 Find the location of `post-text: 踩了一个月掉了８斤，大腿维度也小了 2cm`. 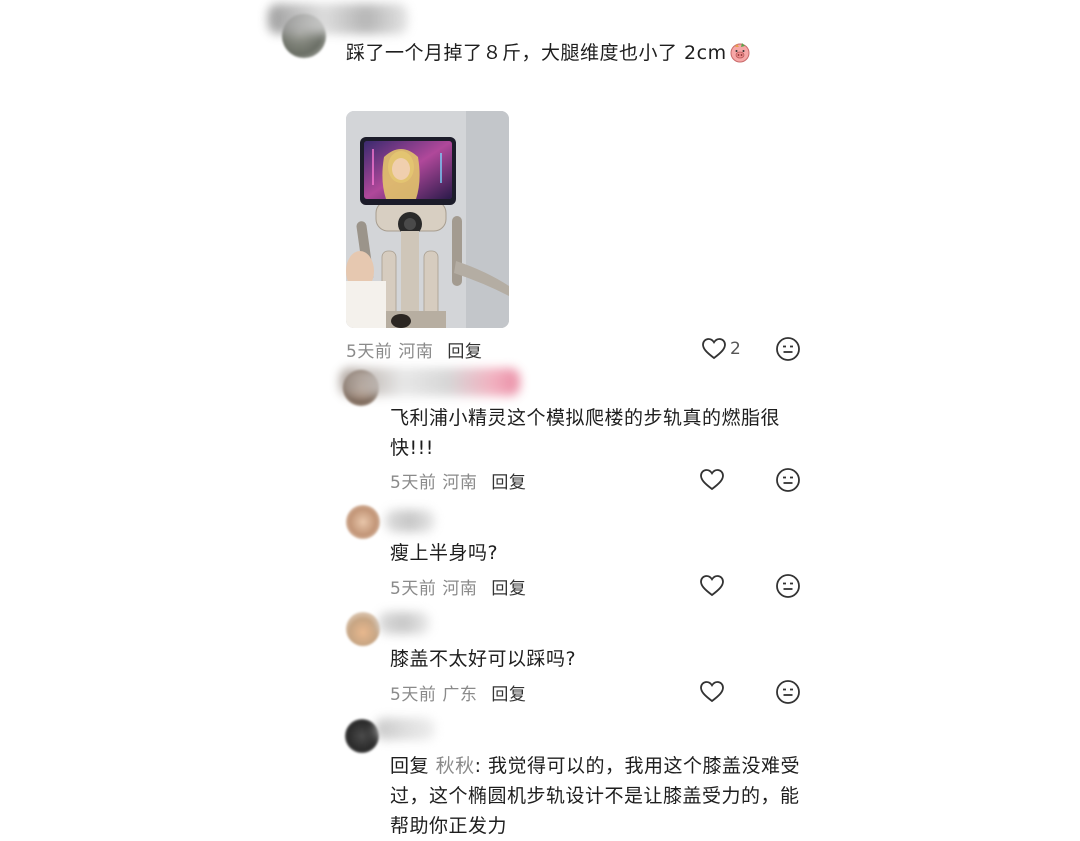

post-text: 踩了一个月掉了８斤，大腿维度也小了 2cm is located at coordinates (548, 53).